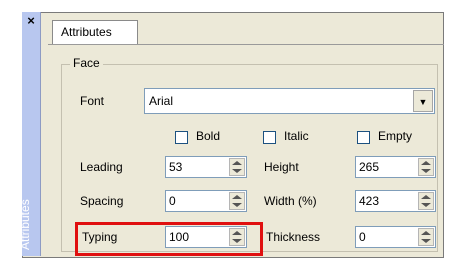  I want to click on width-value: 423, so click(369, 201).